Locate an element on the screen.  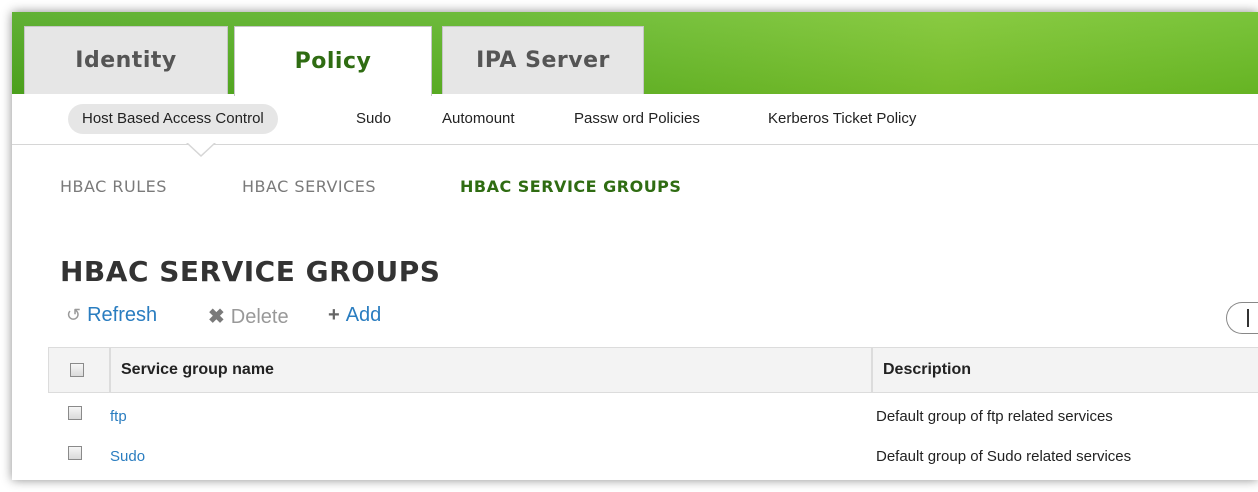
active-pointer-inner is located at coordinates (201, 148).